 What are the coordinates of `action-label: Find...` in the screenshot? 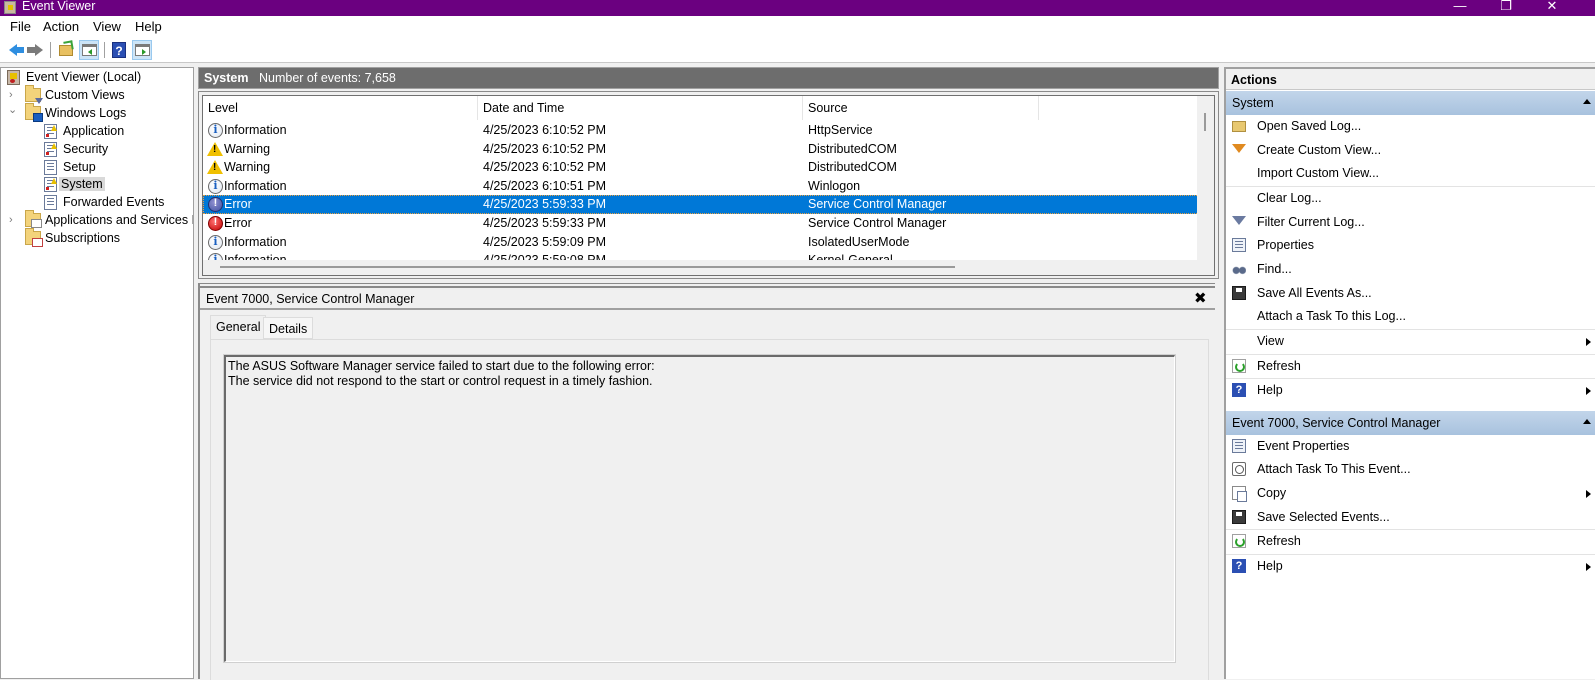 It's located at (1274, 269).